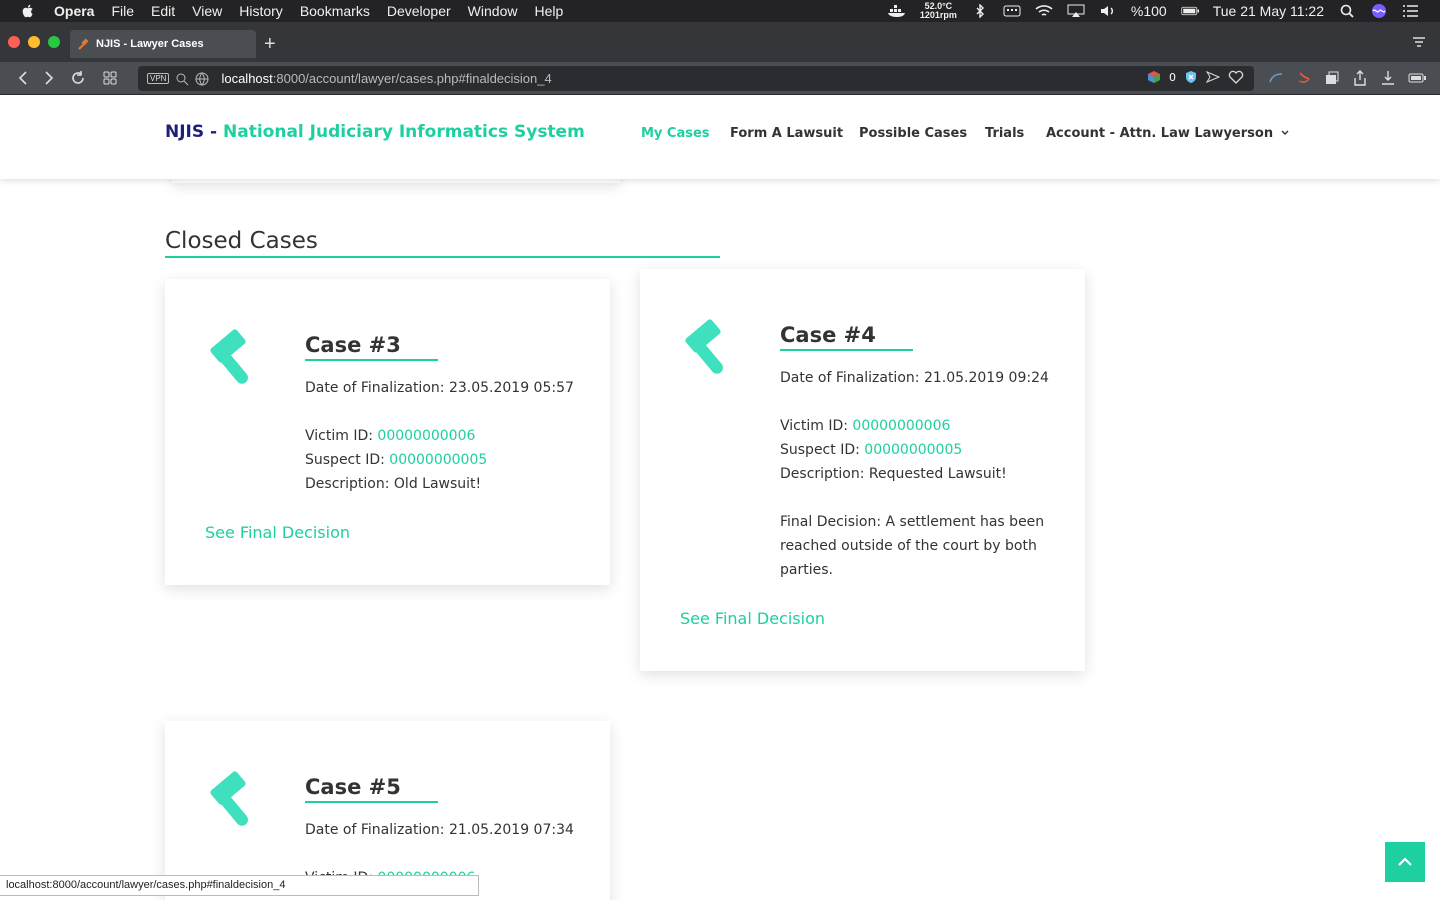  I want to click on battery-percent: %100, so click(1149, 11).